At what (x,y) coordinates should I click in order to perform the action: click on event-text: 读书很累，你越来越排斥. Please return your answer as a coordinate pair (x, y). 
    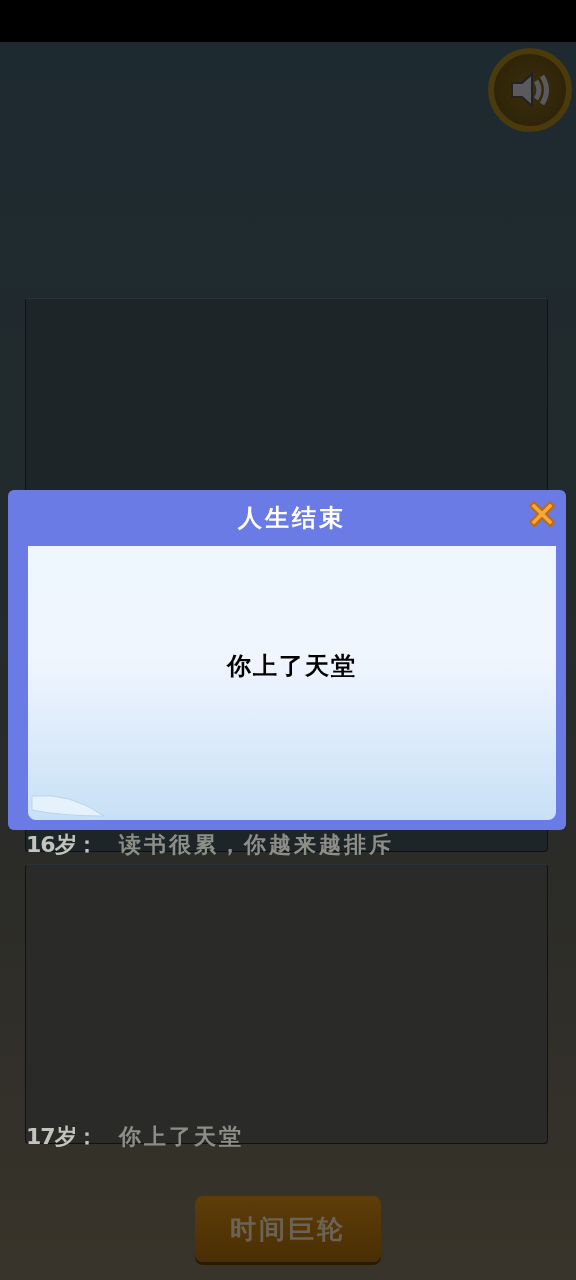
    Looking at the image, I should click on (256, 845).